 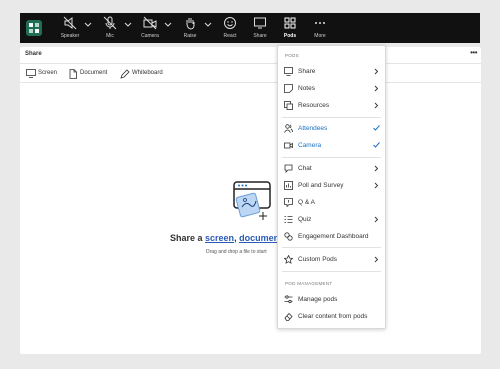 I want to click on menu-item-poll: Poll and Survey, so click(x=331, y=185).